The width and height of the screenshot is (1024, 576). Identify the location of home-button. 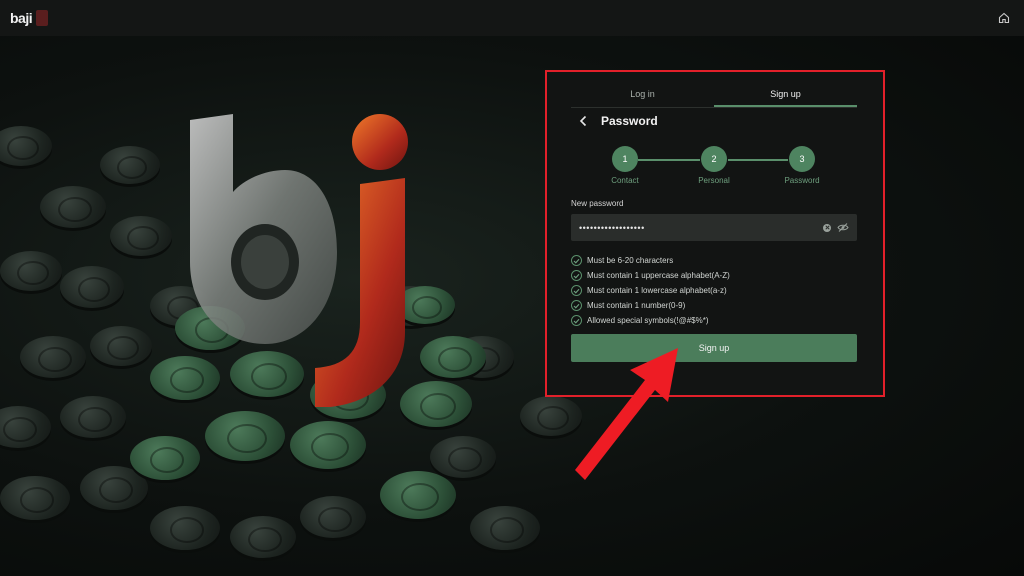
(1004, 18).